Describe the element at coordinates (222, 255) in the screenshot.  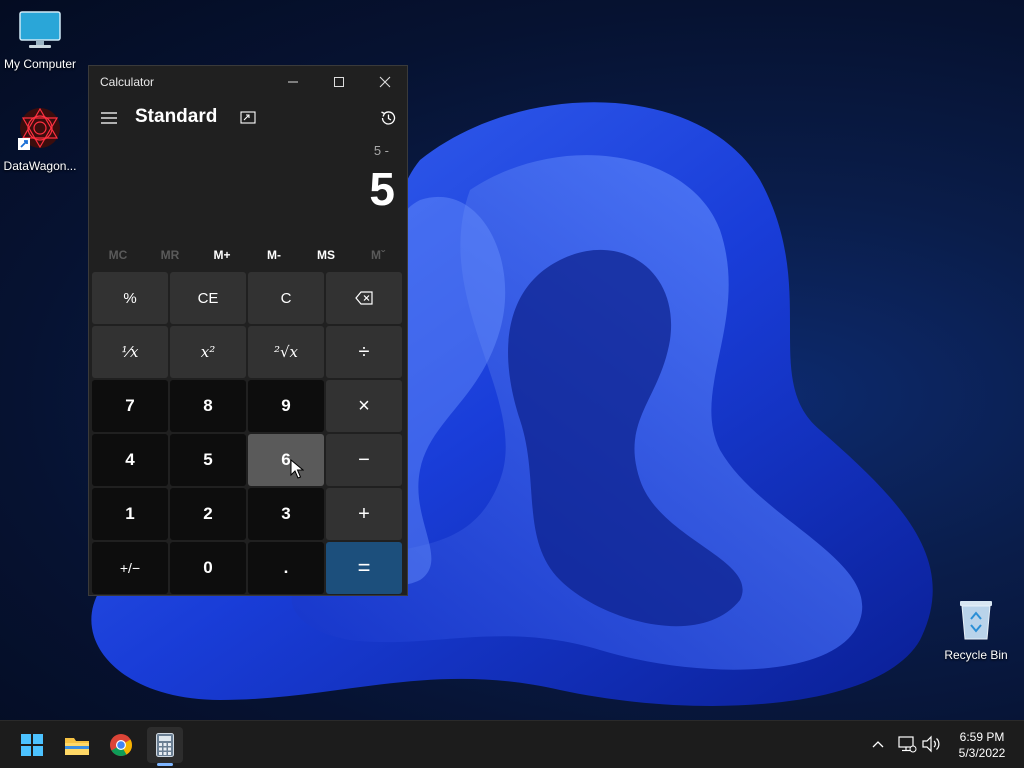
I see `memory-add-button: M+` at that location.